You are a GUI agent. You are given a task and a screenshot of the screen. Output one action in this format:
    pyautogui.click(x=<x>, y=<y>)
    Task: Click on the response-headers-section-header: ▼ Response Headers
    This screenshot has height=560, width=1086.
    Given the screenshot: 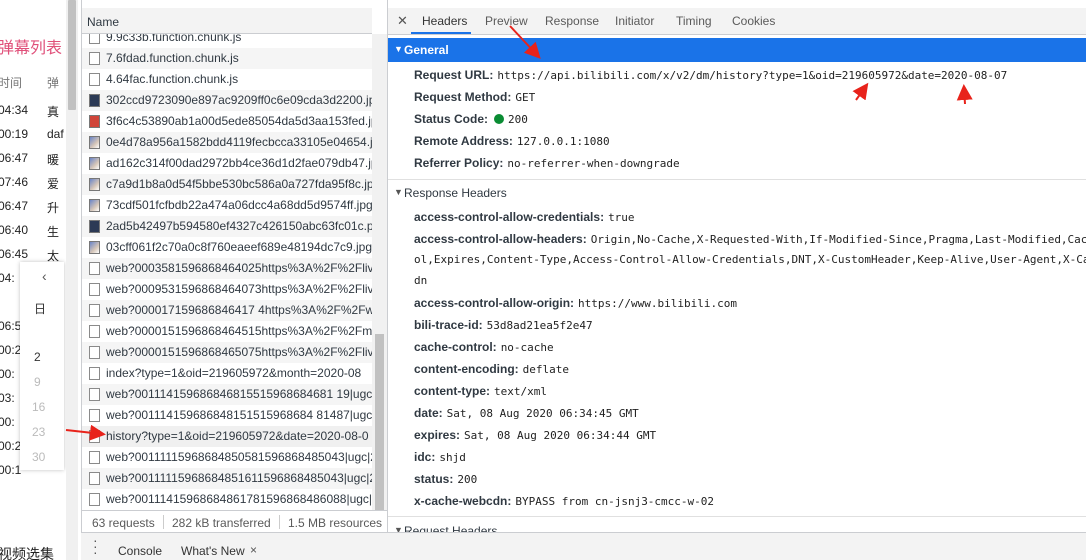 What is the action you would take?
    pyautogui.click(x=737, y=193)
    